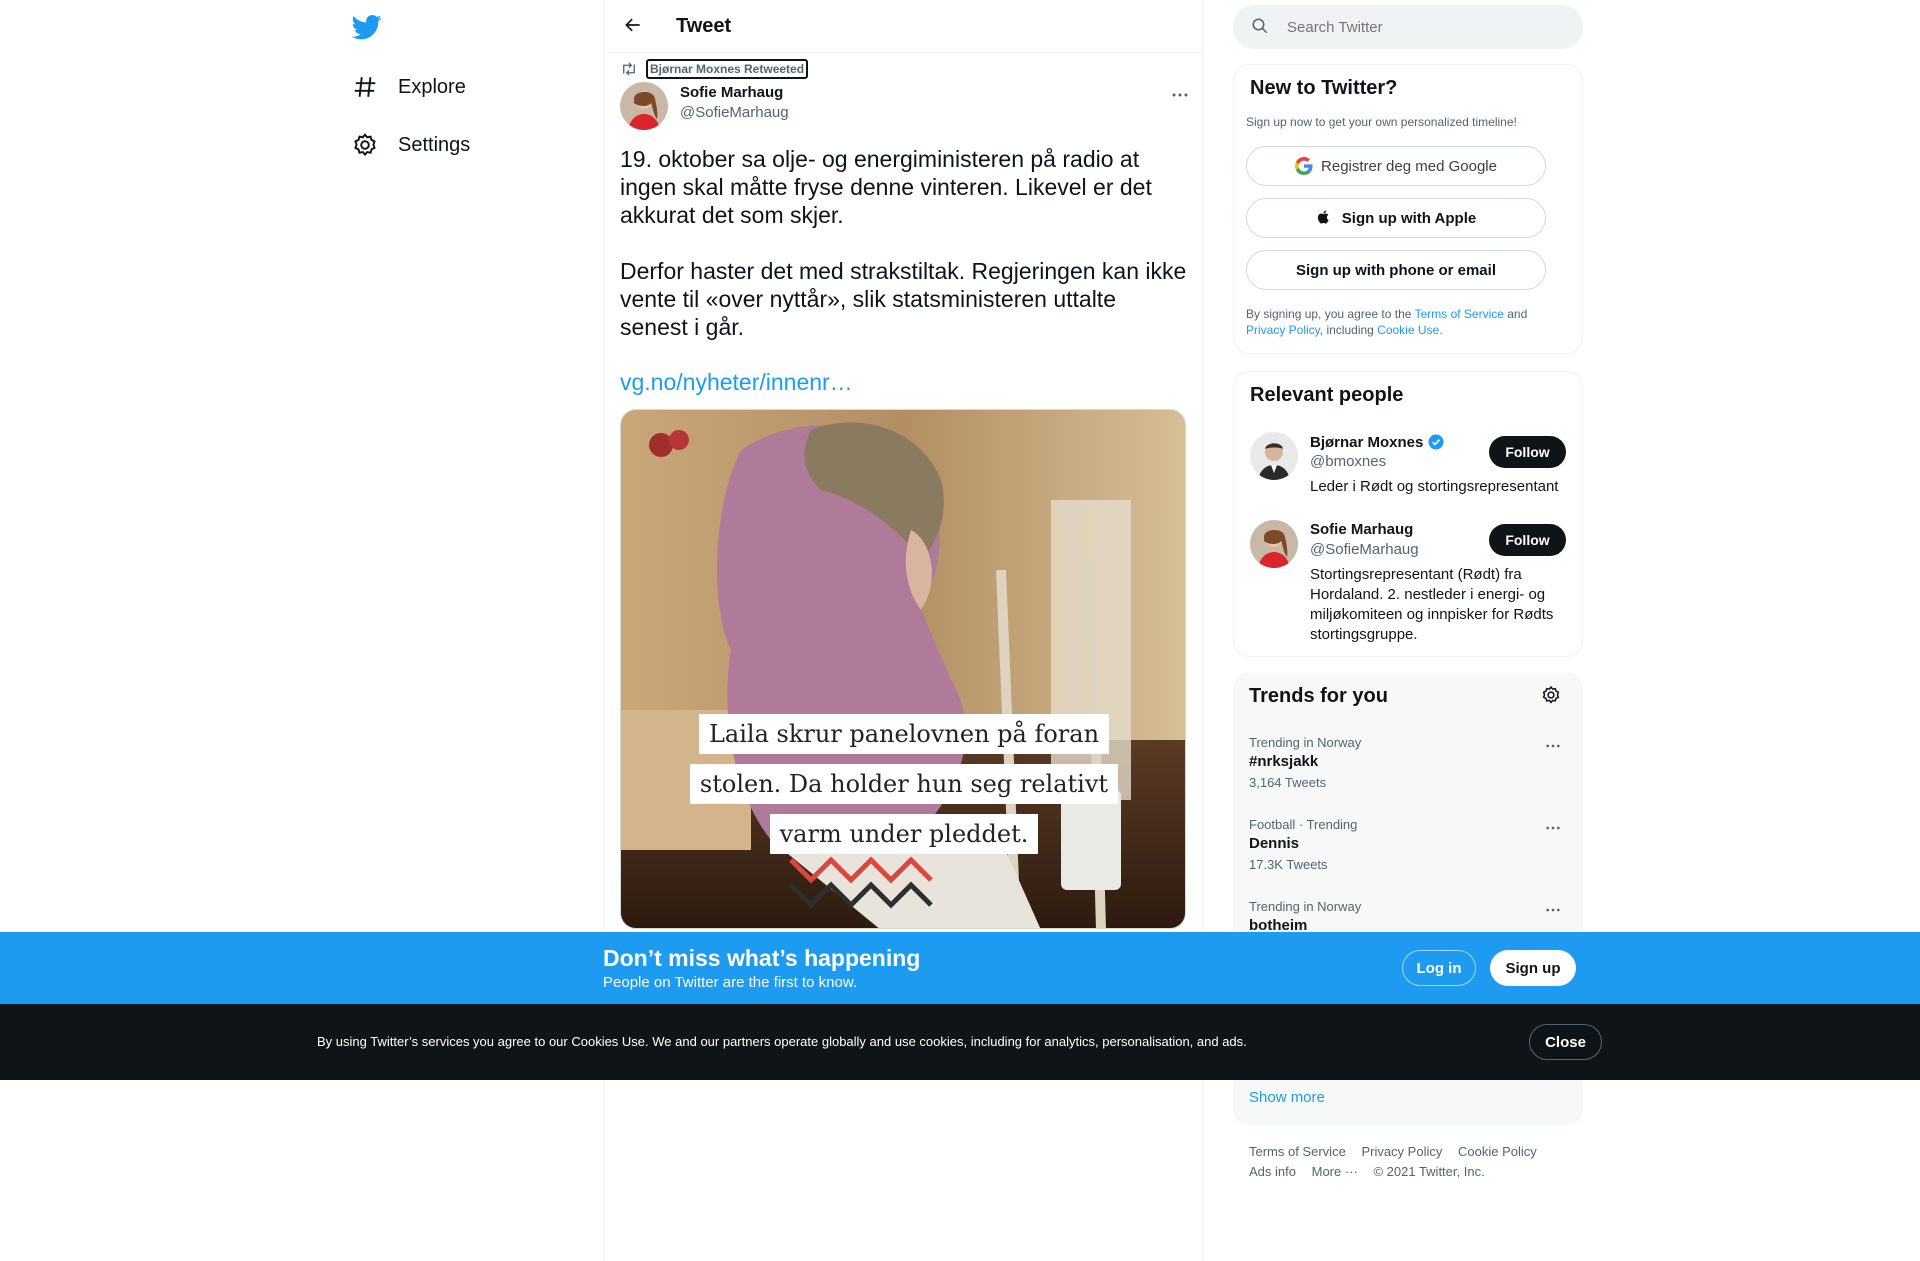 The height and width of the screenshot is (1261, 1920). What do you see at coordinates (1272, 1171) in the screenshot?
I see `footer-ads-link: Ads info` at bounding box center [1272, 1171].